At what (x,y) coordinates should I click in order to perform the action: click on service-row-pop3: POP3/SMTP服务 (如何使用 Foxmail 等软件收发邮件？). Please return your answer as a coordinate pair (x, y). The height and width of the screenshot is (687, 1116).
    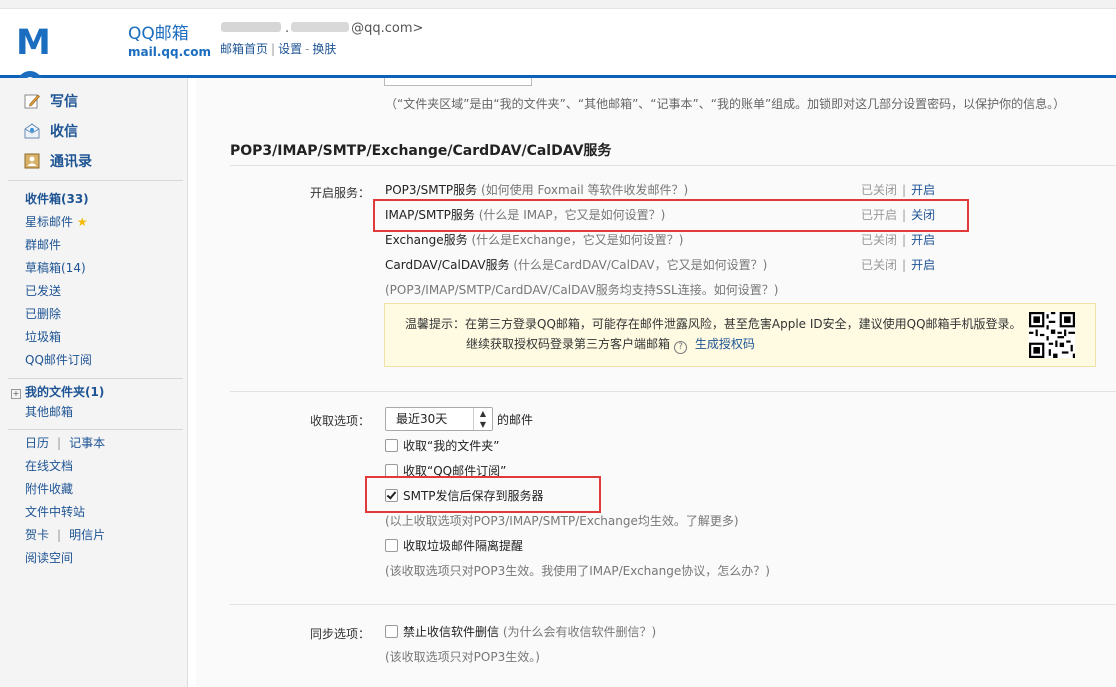
    Looking at the image, I should click on (536, 189).